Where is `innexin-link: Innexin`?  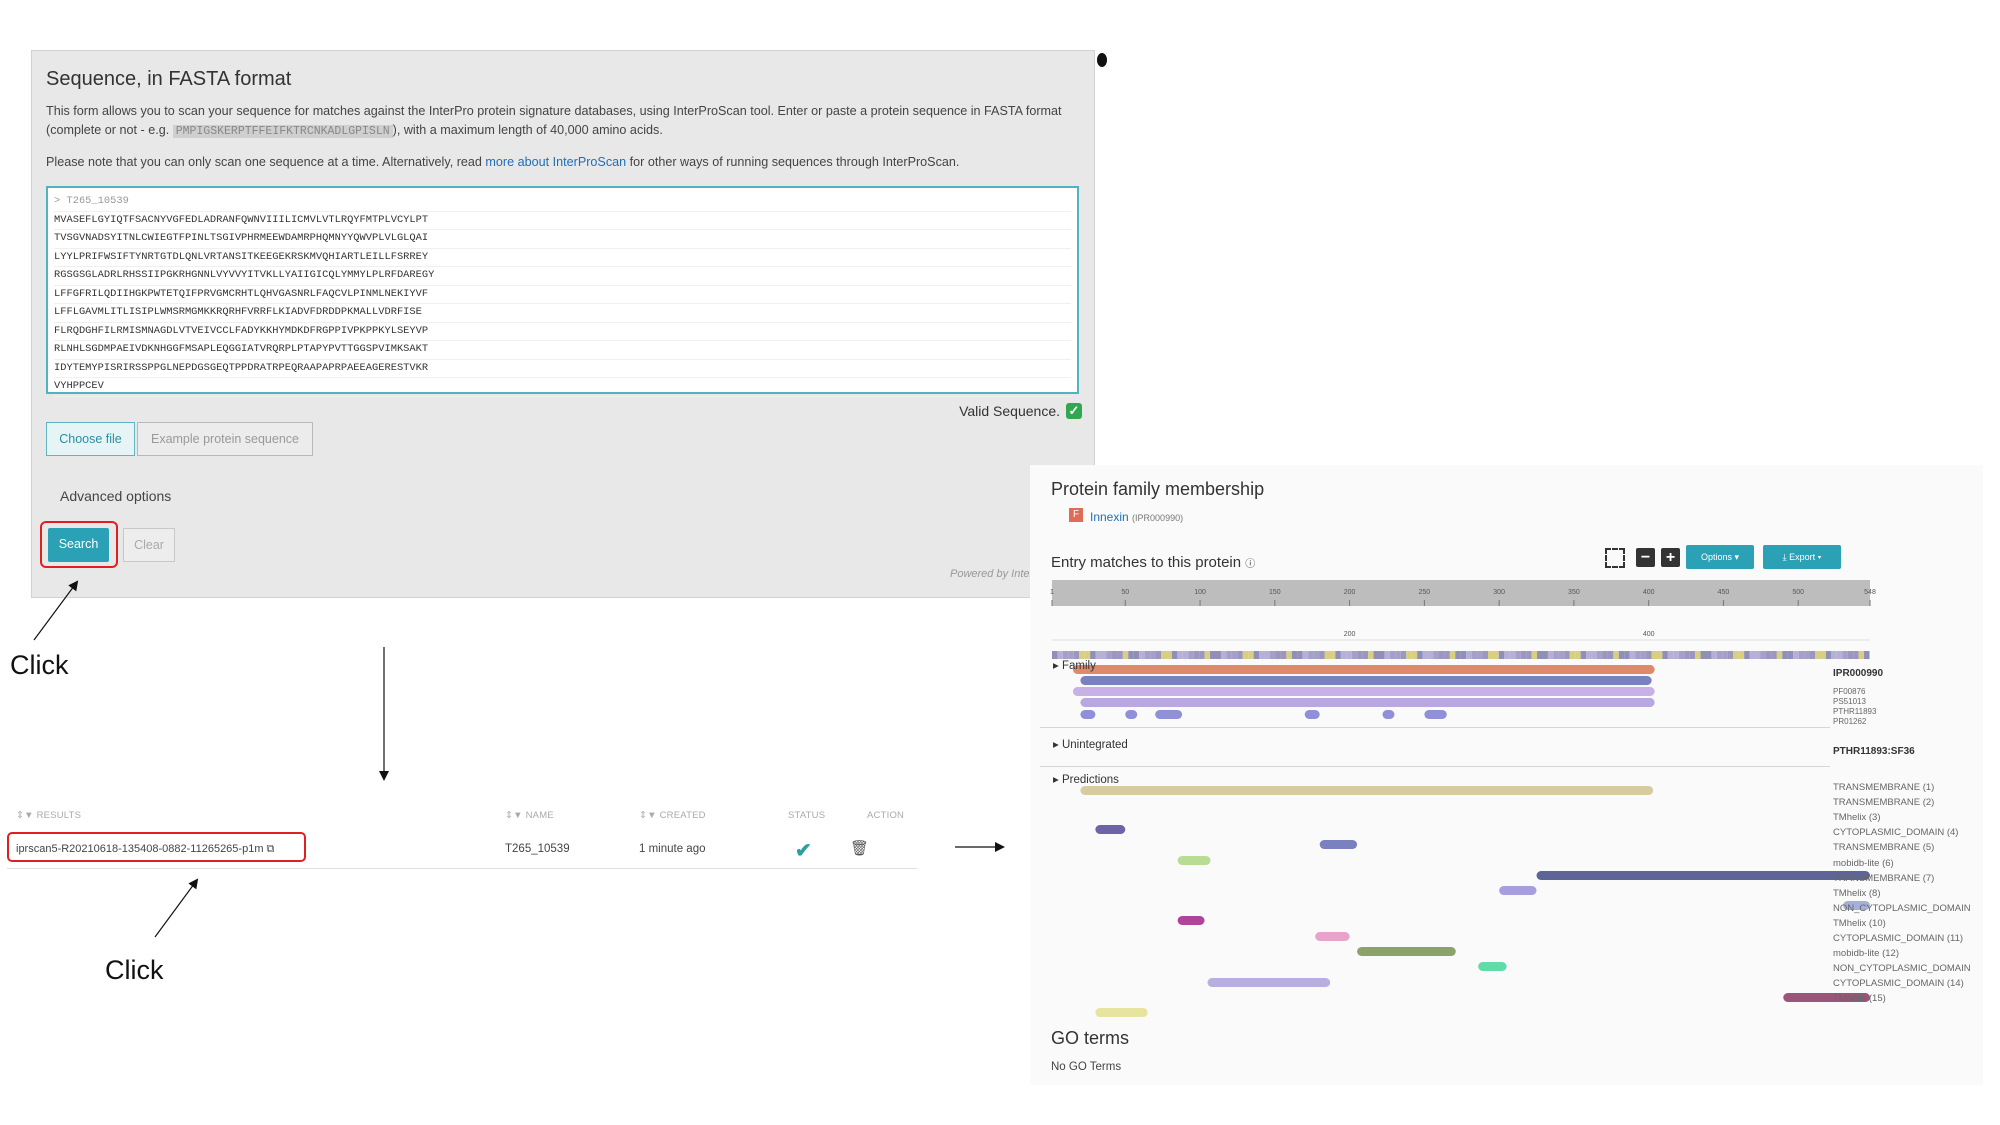
innexin-link: Innexin is located at coordinates (1109, 517).